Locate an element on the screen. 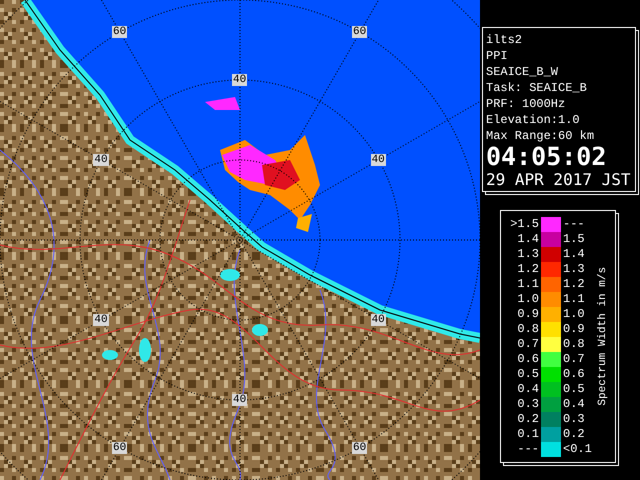  info-line: Elevation:1.0 is located at coordinates (533, 120).